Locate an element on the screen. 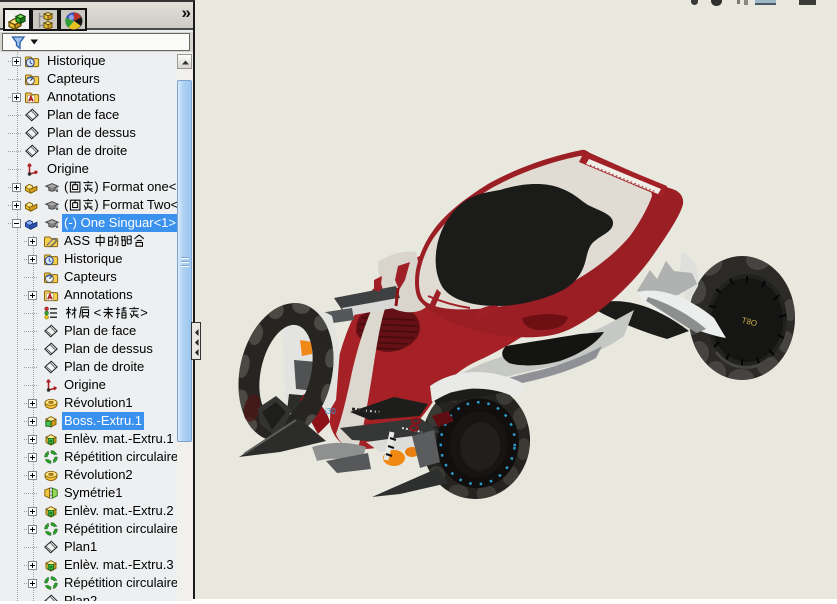 The height and width of the screenshot is (604, 837). svg-text: i30 is located at coordinates (330, 411).